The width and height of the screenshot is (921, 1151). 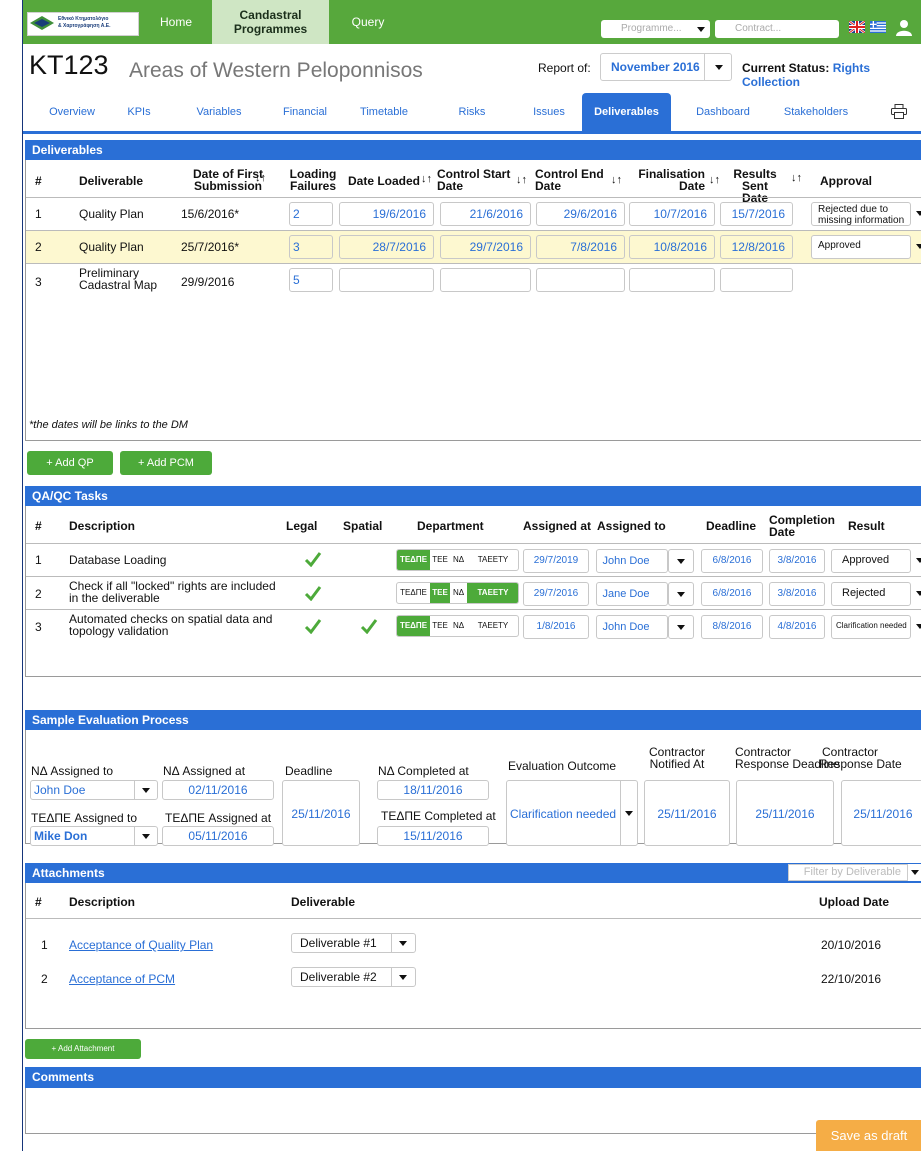 What do you see at coordinates (857, 27) in the screenshot?
I see `uk-flag-icon` at bounding box center [857, 27].